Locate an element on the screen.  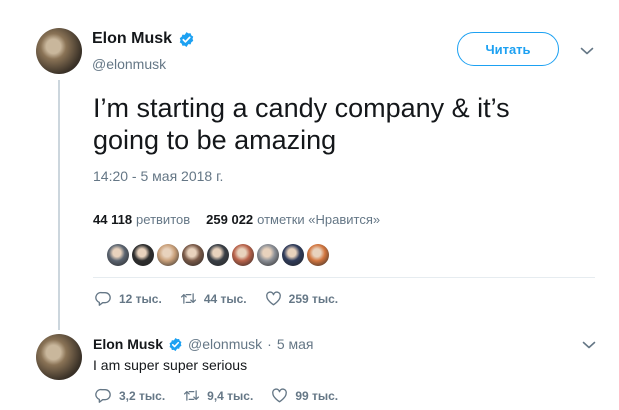
display-name: Elon Musk is located at coordinates (132, 39).